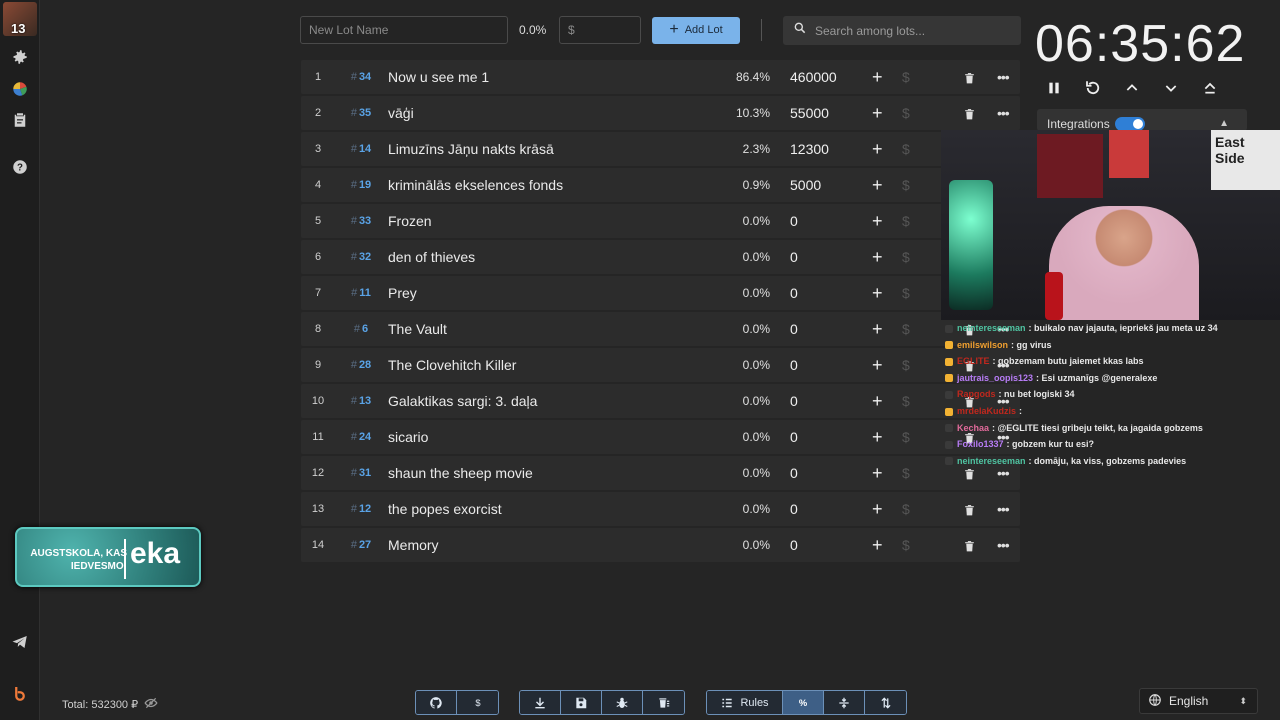  Describe the element at coordinates (1132, 88) in the screenshot. I see `chevron-up-icon` at that location.